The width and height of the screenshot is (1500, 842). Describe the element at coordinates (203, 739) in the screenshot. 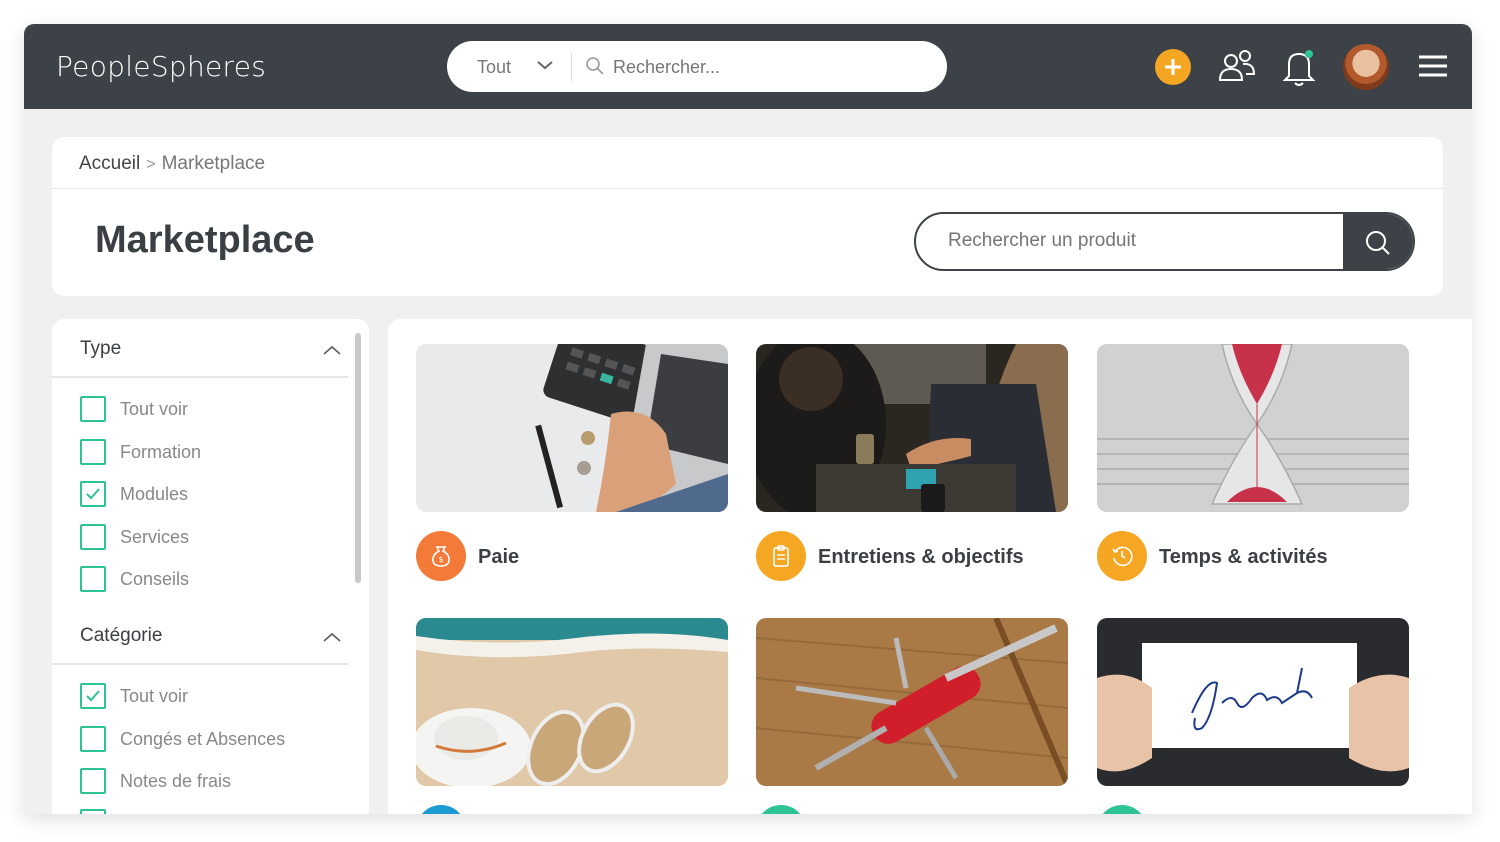

I see `filter-label: Congés et Absences` at that location.